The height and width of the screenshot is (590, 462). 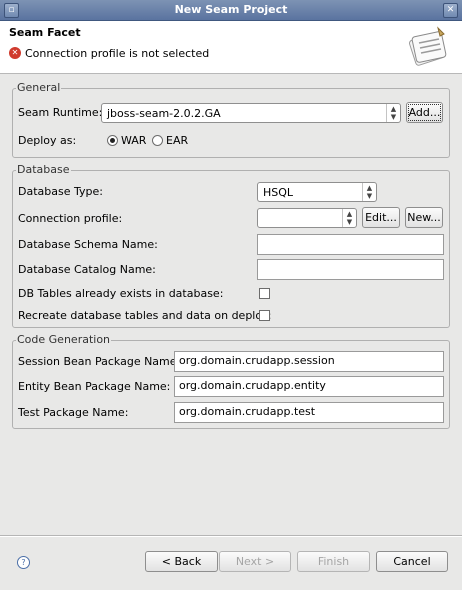 I want to click on deploy-war-label: WAR, so click(x=134, y=140).